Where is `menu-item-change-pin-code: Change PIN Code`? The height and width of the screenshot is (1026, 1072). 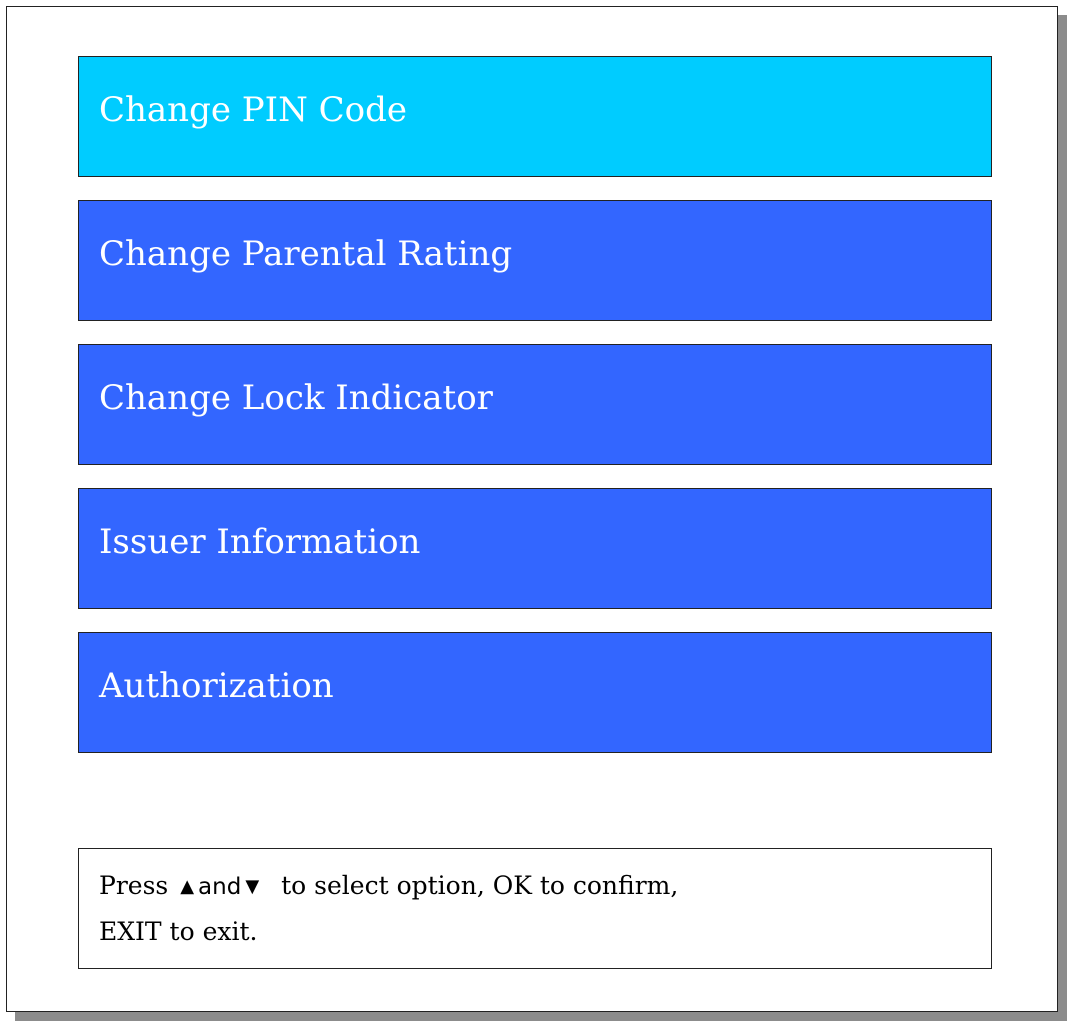 menu-item-change-pin-code: Change PIN Code is located at coordinates (535, 116).